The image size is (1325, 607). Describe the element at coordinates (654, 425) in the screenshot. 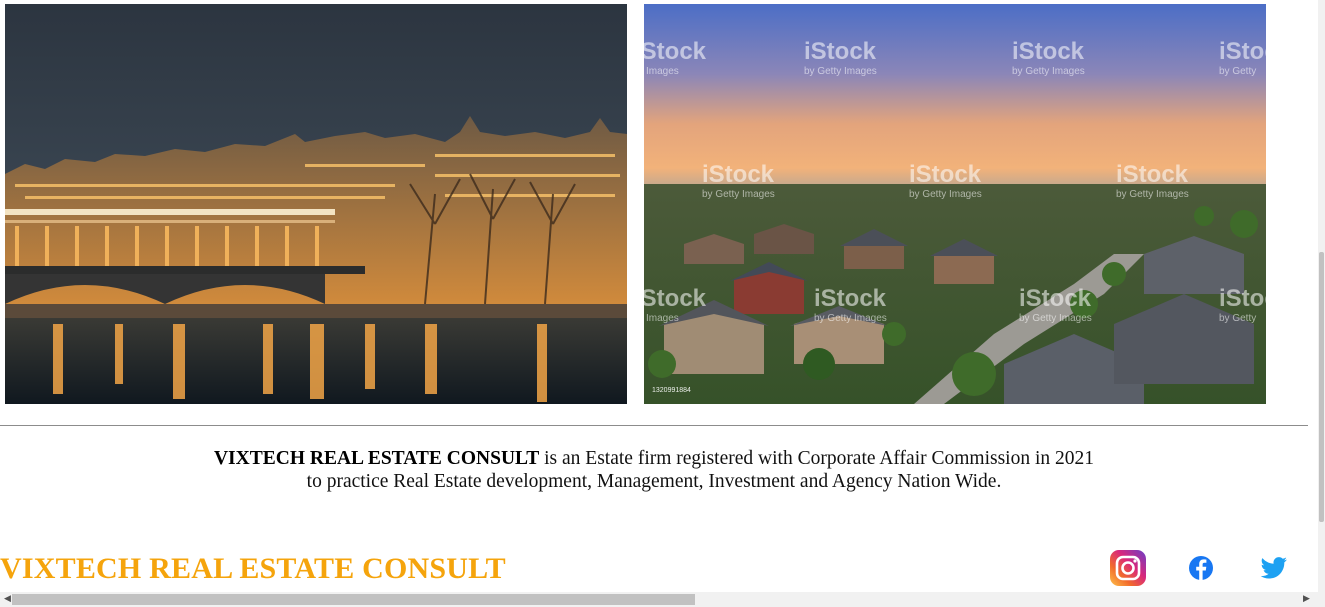

I see `divider` at that location.